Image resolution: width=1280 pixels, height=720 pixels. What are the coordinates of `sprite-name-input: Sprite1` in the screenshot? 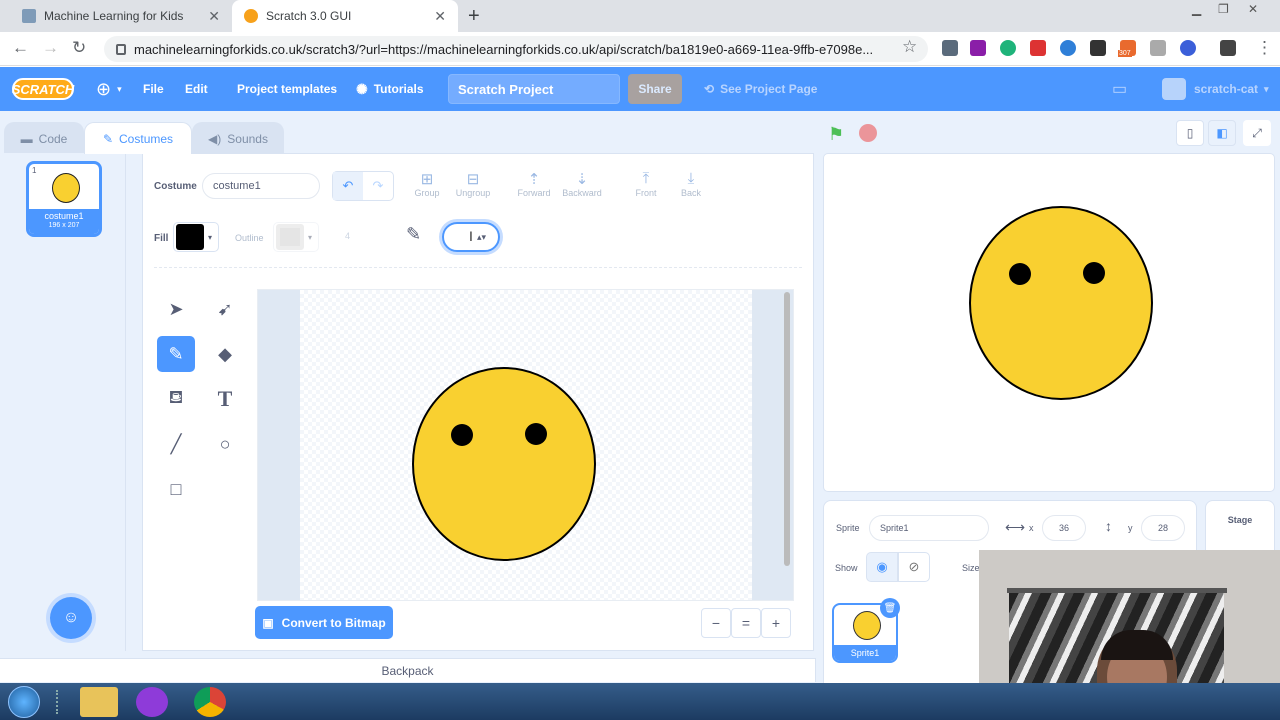 It's located at (929, 528).